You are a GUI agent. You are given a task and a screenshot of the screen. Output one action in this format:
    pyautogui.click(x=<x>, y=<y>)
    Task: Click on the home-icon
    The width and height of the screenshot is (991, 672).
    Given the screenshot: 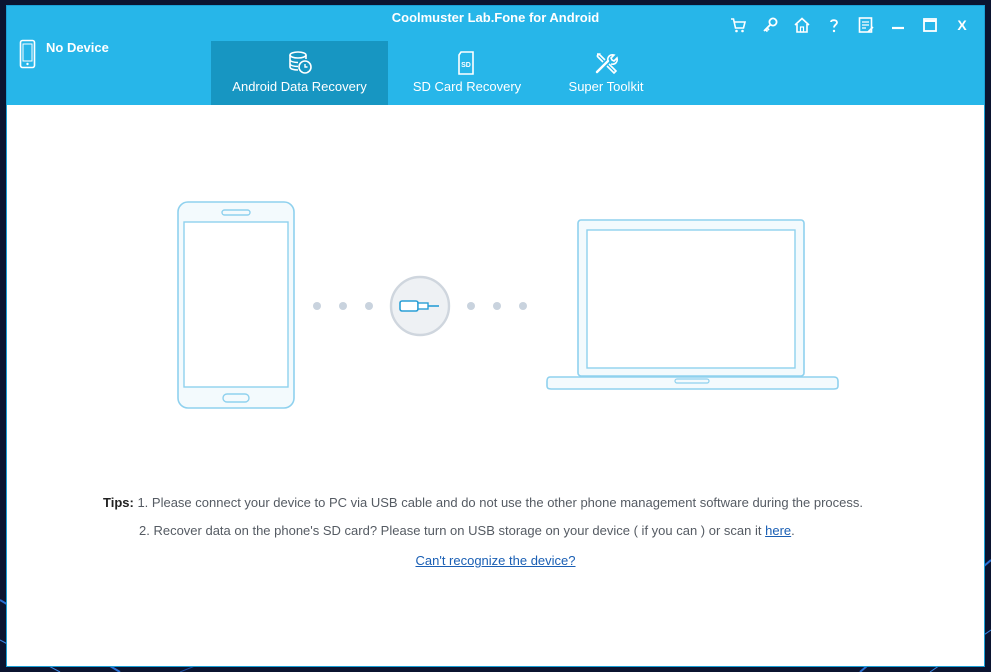 What is the action you would take?
    pyautogui.click(x=802, y=25)
    